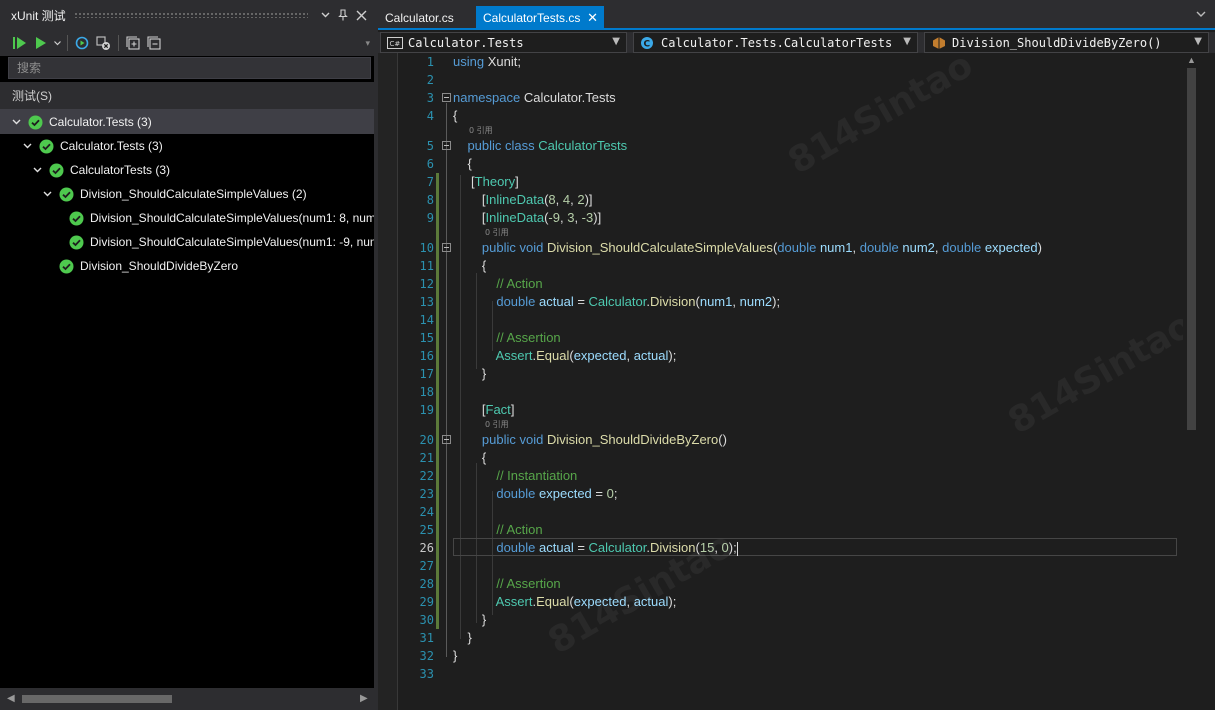  Describe the element at coordinates (41, 43) in the screenshot. I see `run-button` at that location.